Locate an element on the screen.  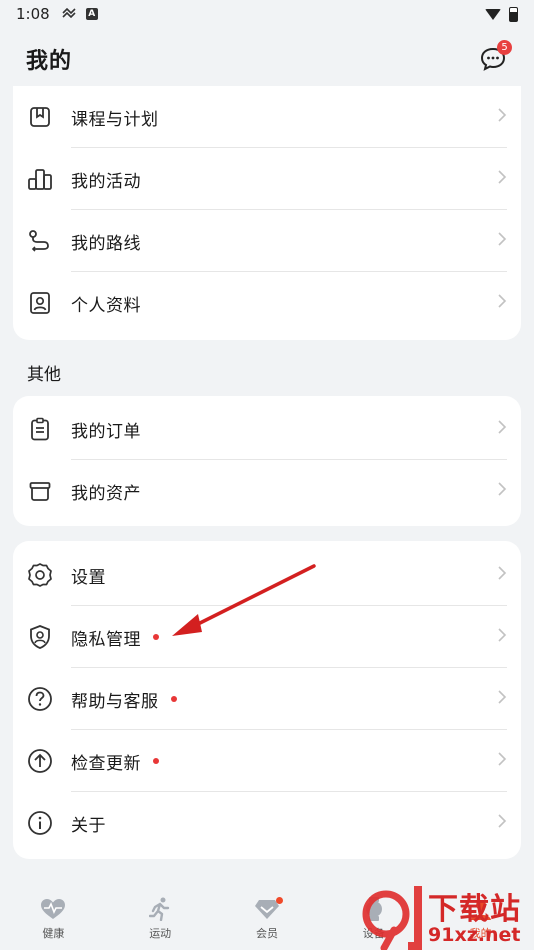
menu-item-label: 个人资料 is located at coordinates (106, 305).